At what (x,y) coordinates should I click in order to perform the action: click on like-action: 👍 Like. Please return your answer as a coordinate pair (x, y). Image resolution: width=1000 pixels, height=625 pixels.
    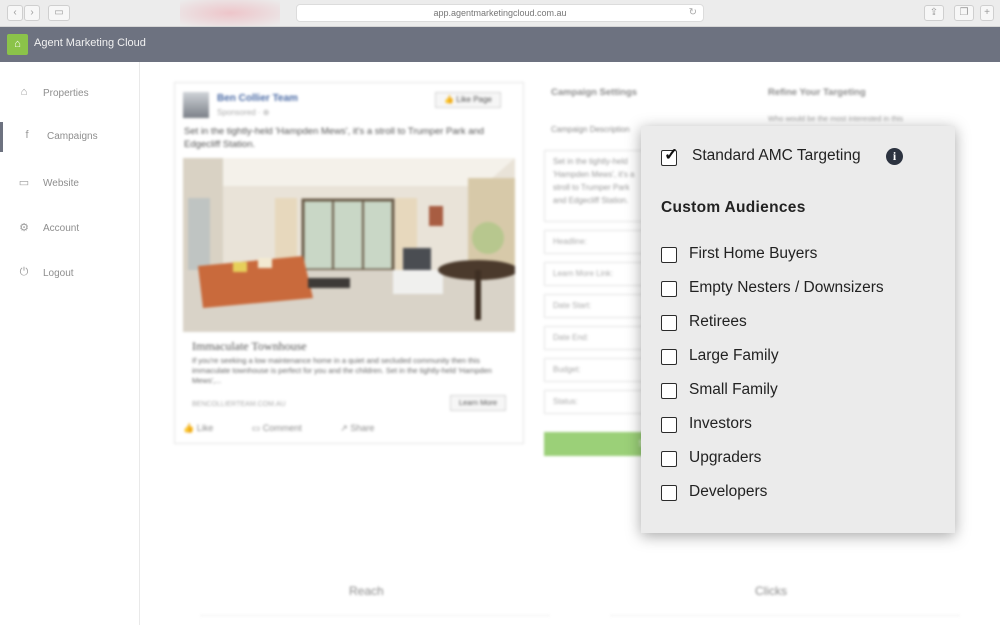
    Looking at the image, I should click on (207, 428).